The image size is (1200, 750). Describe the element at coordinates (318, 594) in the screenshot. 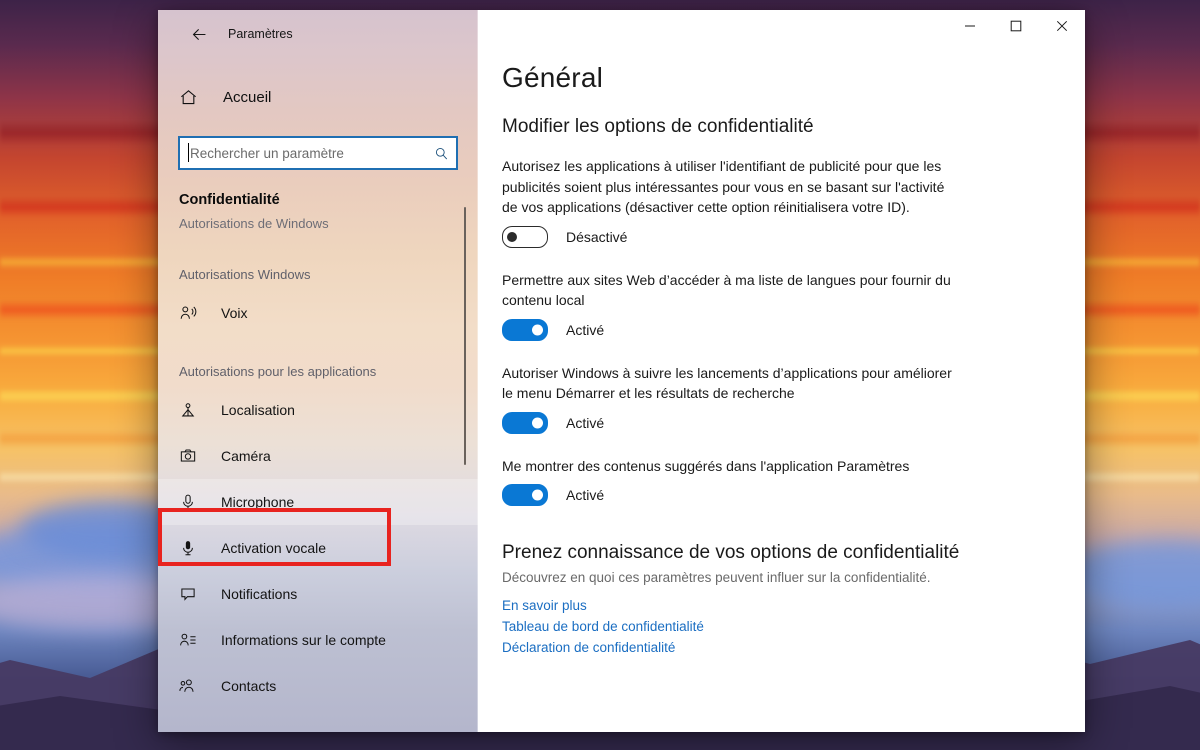

I see `sidebar-item-notifications: Notifications` at that location.